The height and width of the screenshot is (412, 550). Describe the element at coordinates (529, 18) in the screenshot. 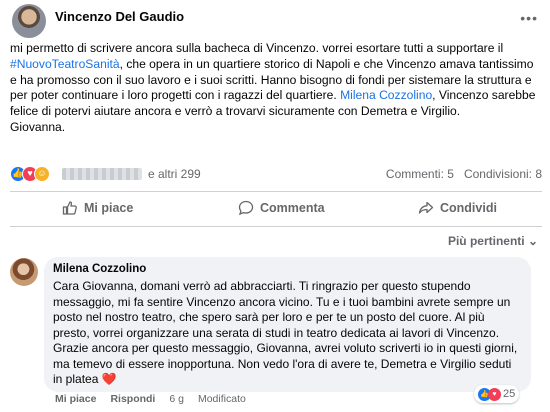

I see `more-options-button: •••` at that location.